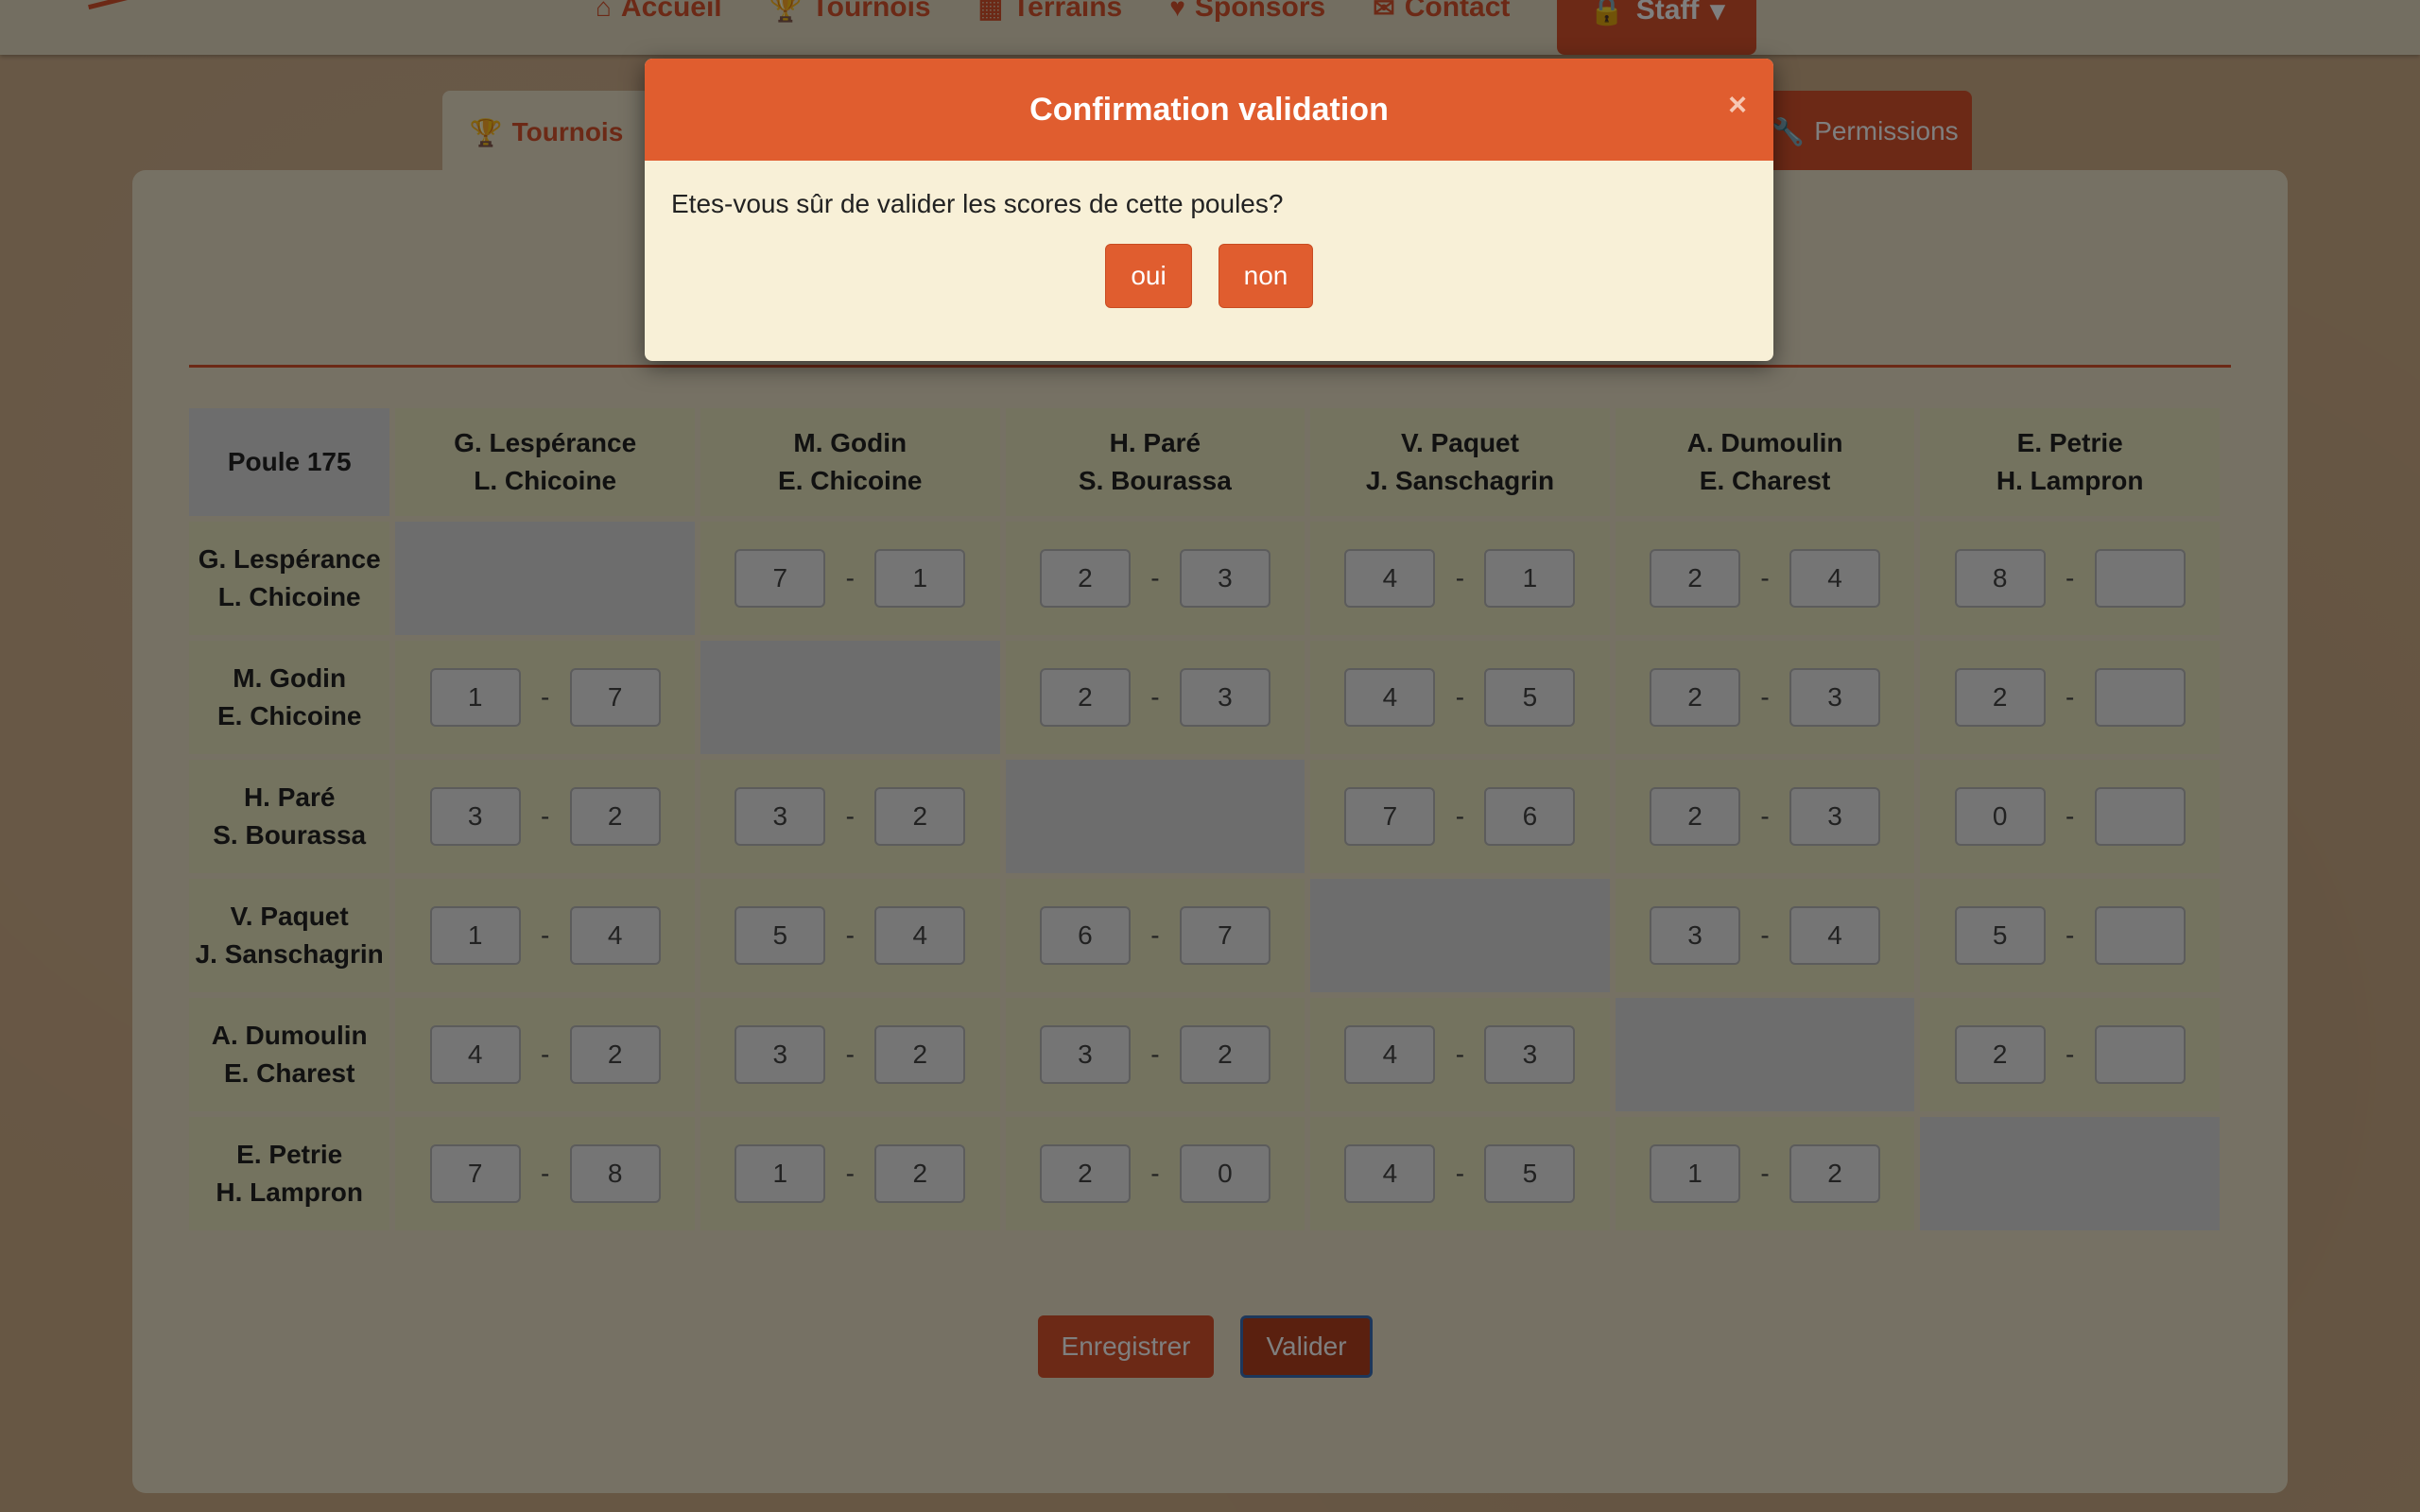 This screenshot has width=2420, height=1512. I want to click on modal-header: Confirmation validation ×, so click(1209, 110).